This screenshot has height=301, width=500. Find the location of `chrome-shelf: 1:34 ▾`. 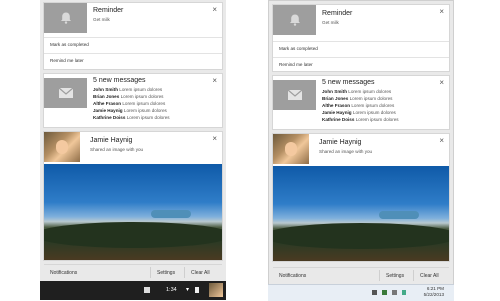

chrome-shelf: 1:34 ▾ is located at coordinates (133, 290).